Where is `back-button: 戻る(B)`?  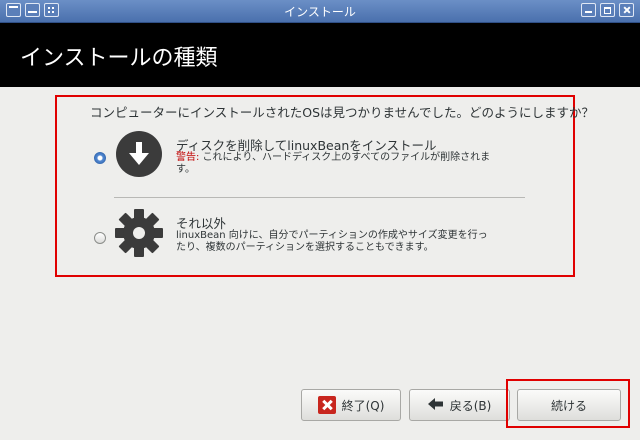
back-button: 戻る(B) is located at coordinates (459, 405).